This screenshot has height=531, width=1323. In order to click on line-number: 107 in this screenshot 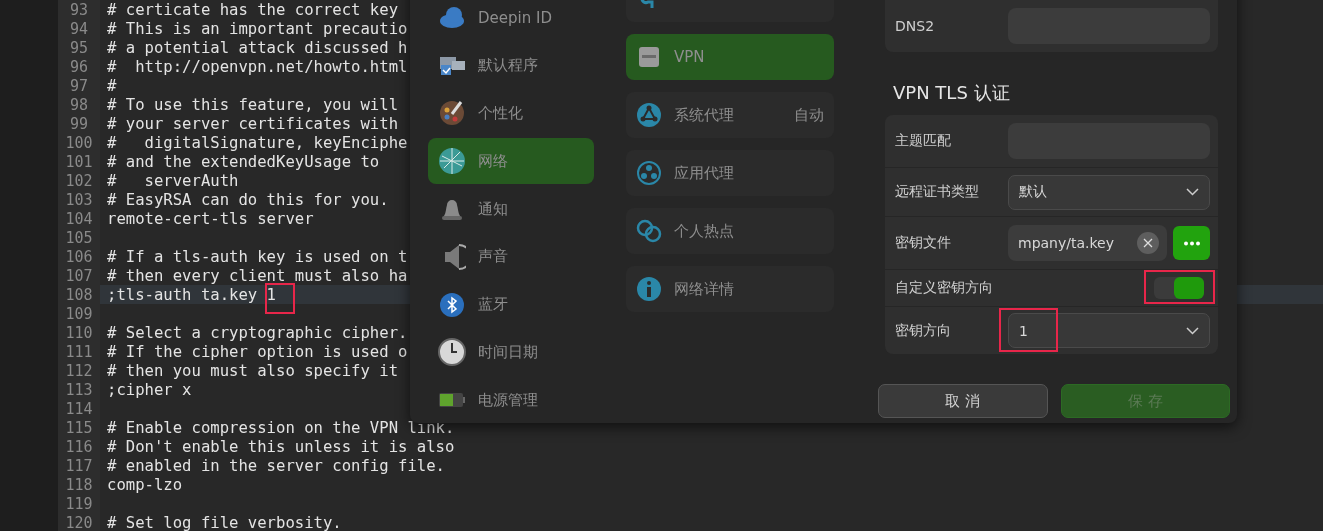, I will do `click(79, 275)`.